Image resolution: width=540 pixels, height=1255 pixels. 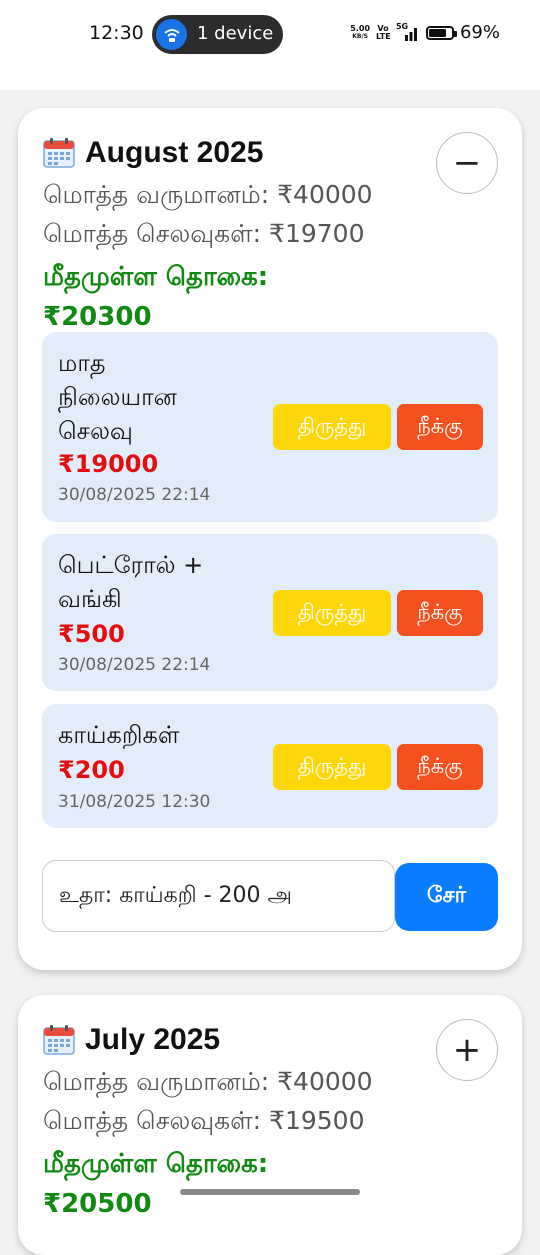 I want to click on expense-amount: ₹200, so click(x=91, y=770).